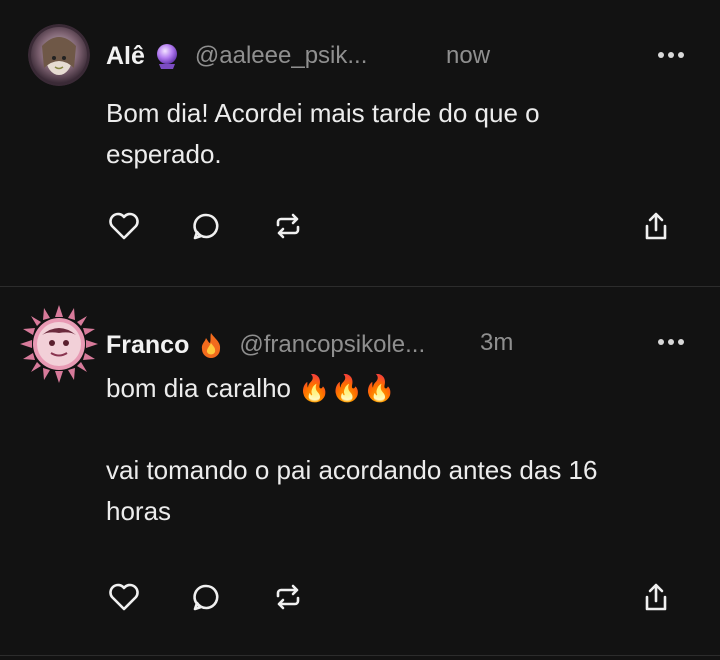 The height and width of the screenshot is (660, 720). Describe the element at coordinates (347, 388) in the screenshot. I see `fire-emoji: 🔥🔥🔥` at that location.